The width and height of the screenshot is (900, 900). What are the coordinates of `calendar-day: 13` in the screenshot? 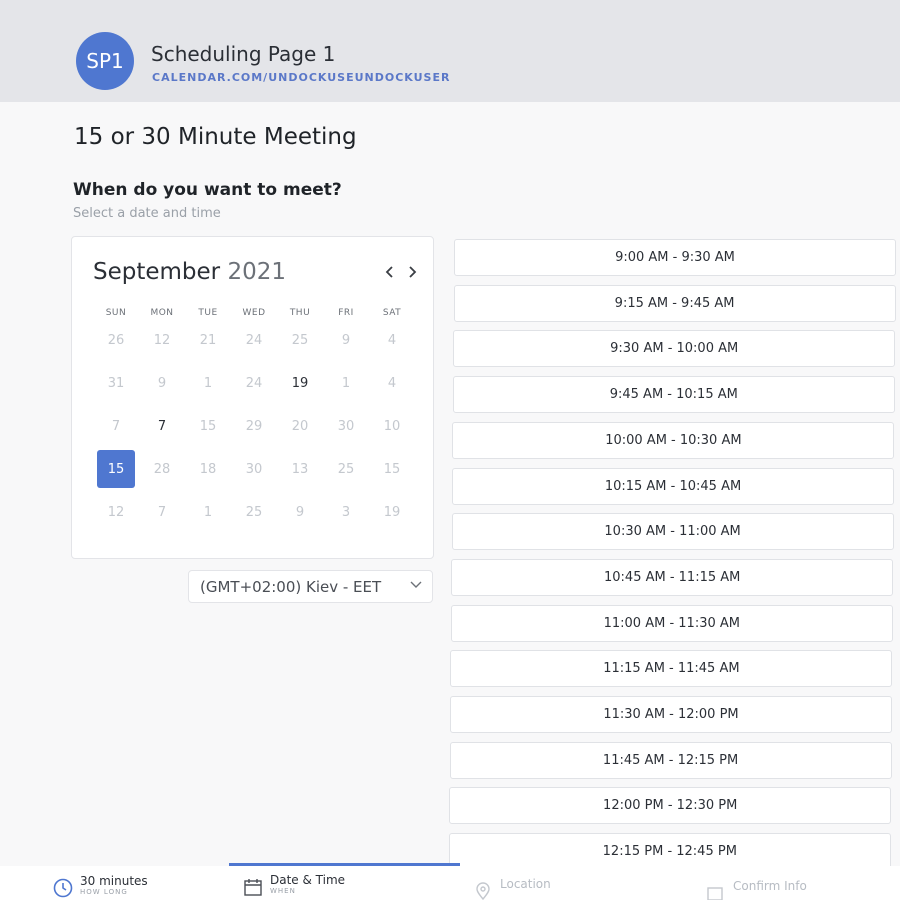 It's located at (300, 469).